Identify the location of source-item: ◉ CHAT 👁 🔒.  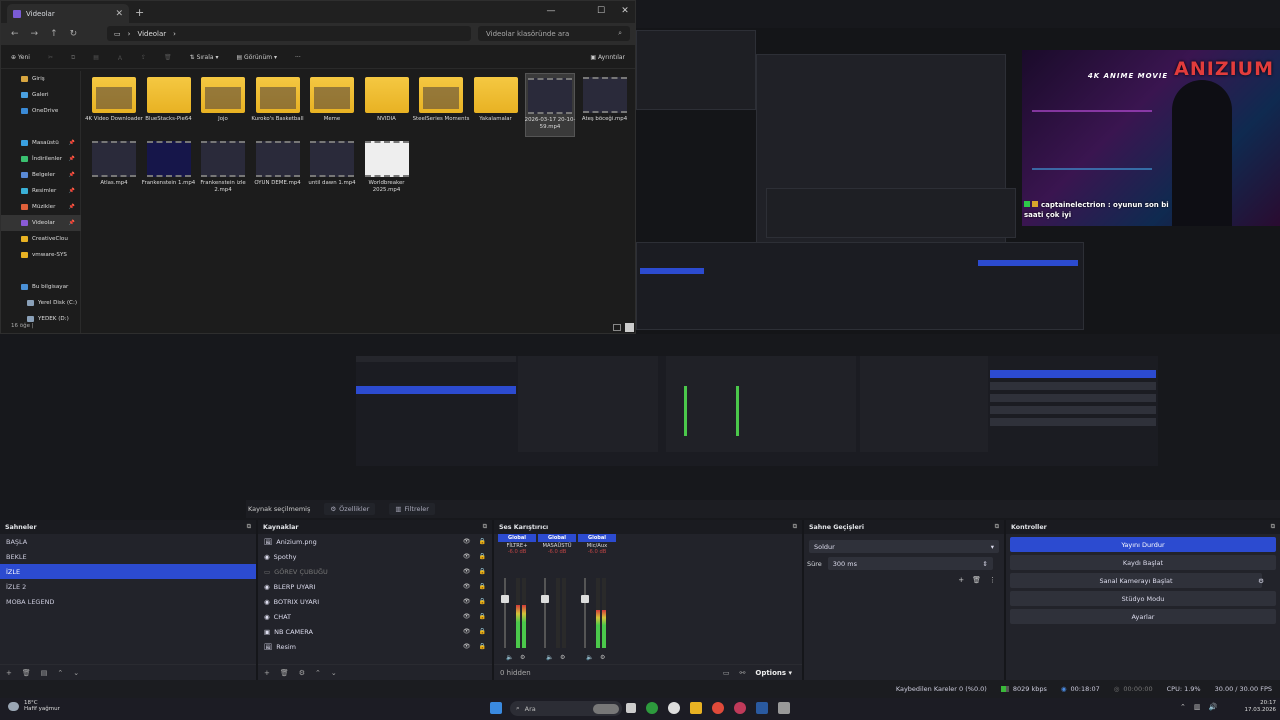
(375, 616).